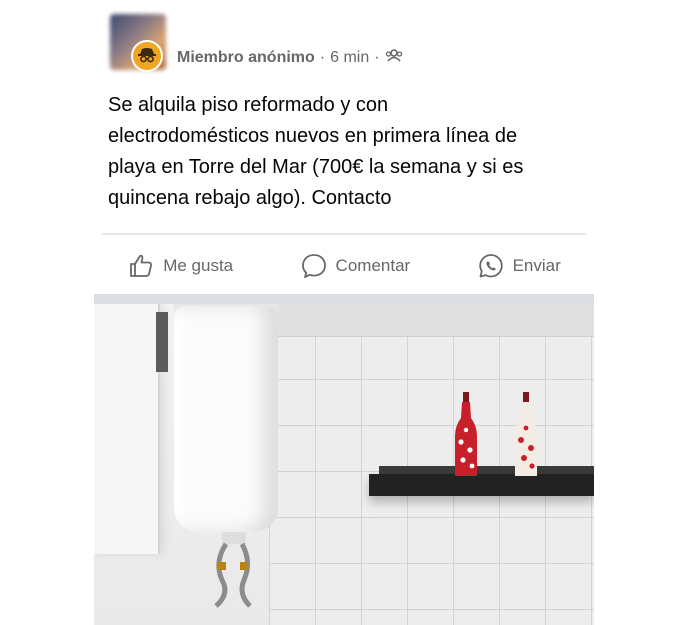 Image resolution: width=687 pixels, height=625 pixels. Describe the element at coordinates (344, 299) in the screenshot. I see `section-gap` at that location.